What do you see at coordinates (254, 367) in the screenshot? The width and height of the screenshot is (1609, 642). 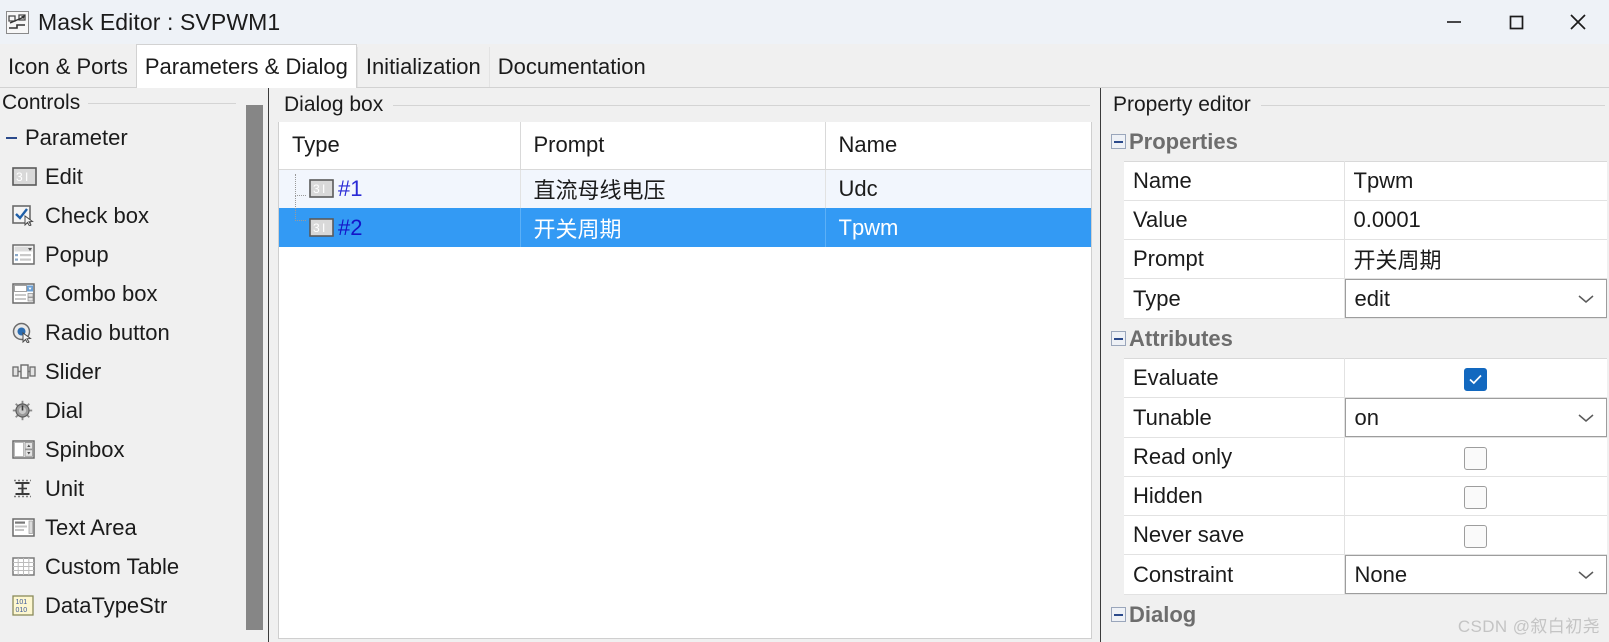 I see `scrollbar-thumb` at bounding box center [254, 367].